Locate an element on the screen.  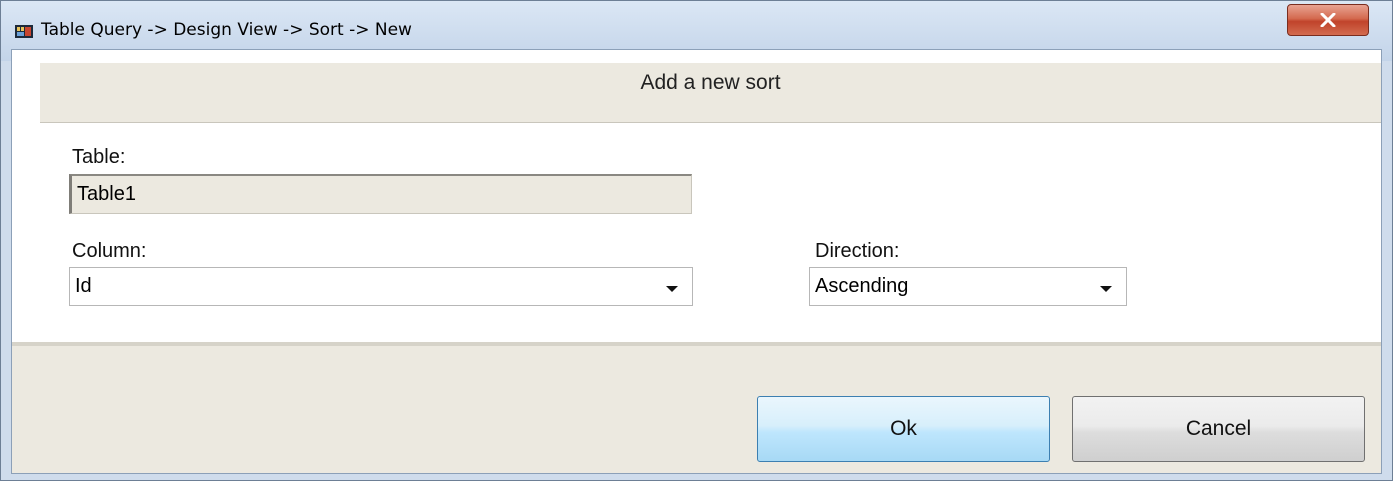
header-panel: Add a new sort is located at coordinates (710, 93).